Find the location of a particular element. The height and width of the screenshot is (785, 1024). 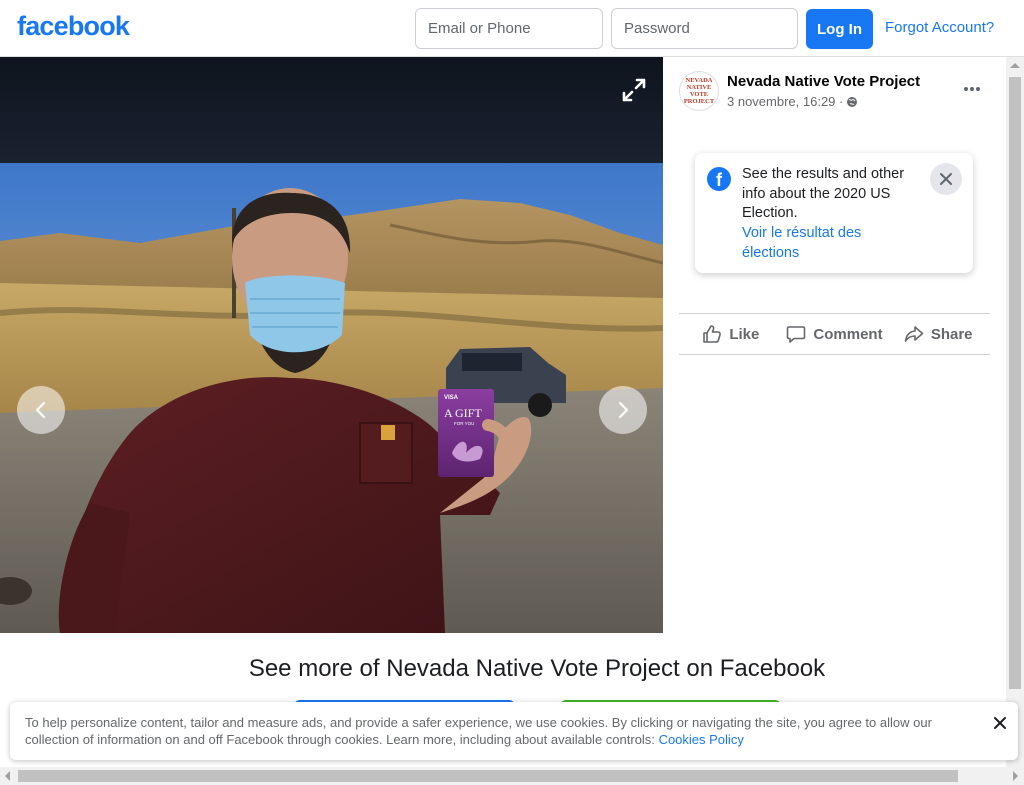

gift-card-title: A GIFT is located at coordinates (463, 413).